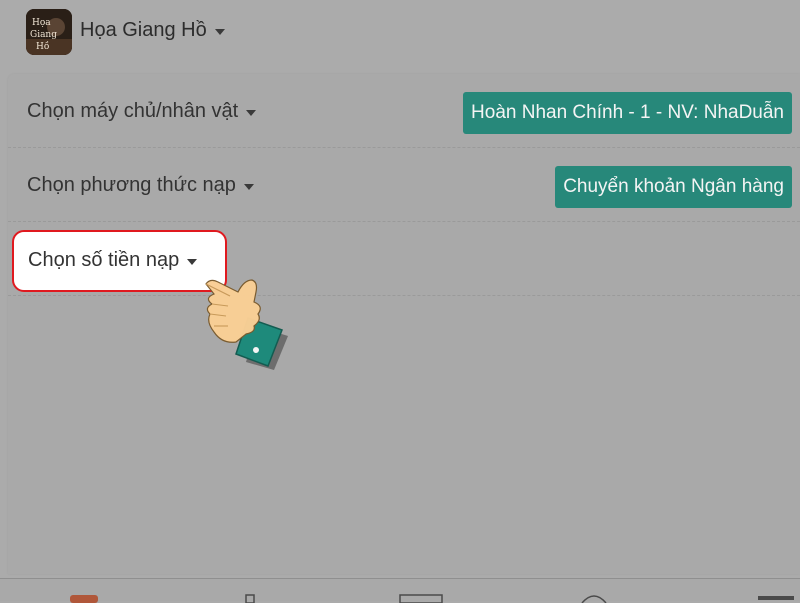 The height and width of the screenshot is (603, 800). I want to click on game-logo: Họa Giang Hồ, so click(49, 32).